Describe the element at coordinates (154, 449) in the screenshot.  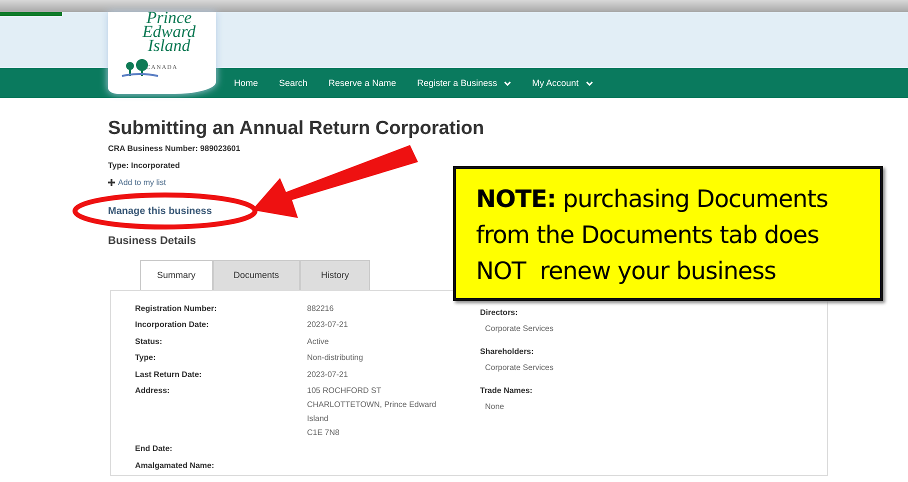
I see `field-label: End Date:` at that location.